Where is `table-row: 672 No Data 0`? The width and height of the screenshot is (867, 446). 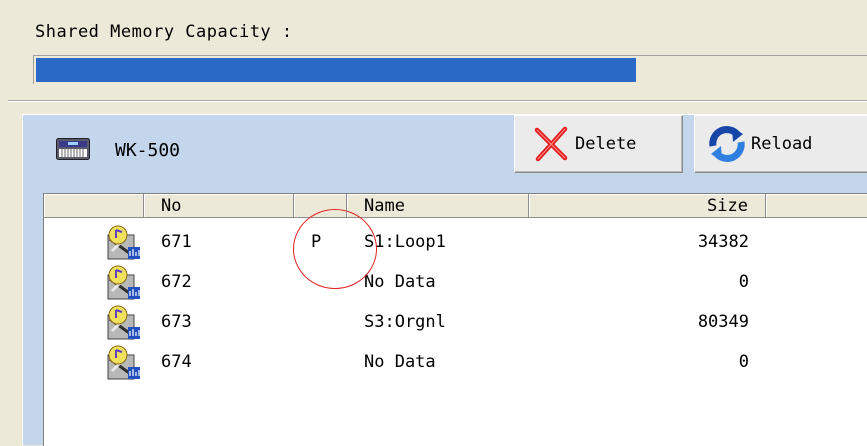 table-row: 672 No Data 0 is located at coordinates (455, 283).